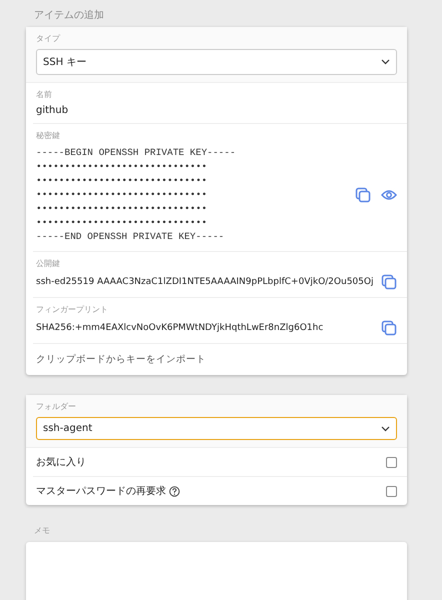  Describe the element at coordinates (49, 38) in the screenshot. I see `field-label: タイプ` at that location.